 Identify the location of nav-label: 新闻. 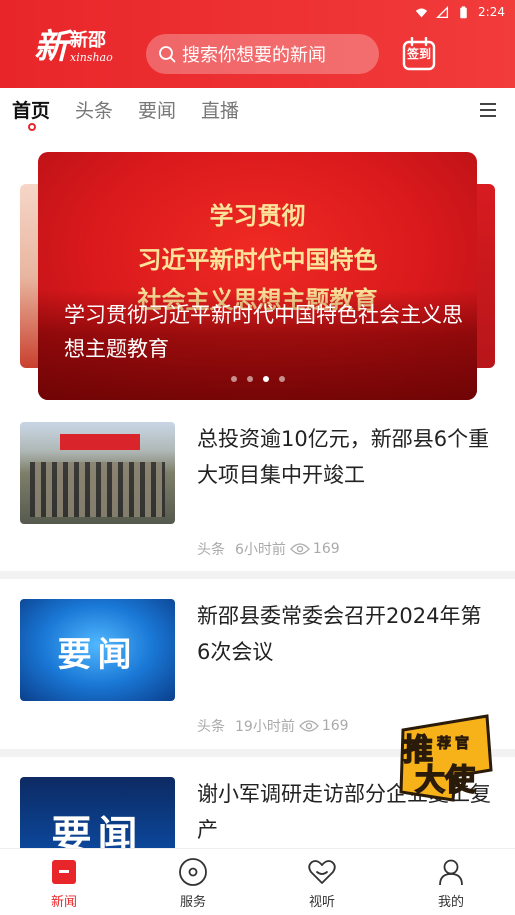
(63, 902).